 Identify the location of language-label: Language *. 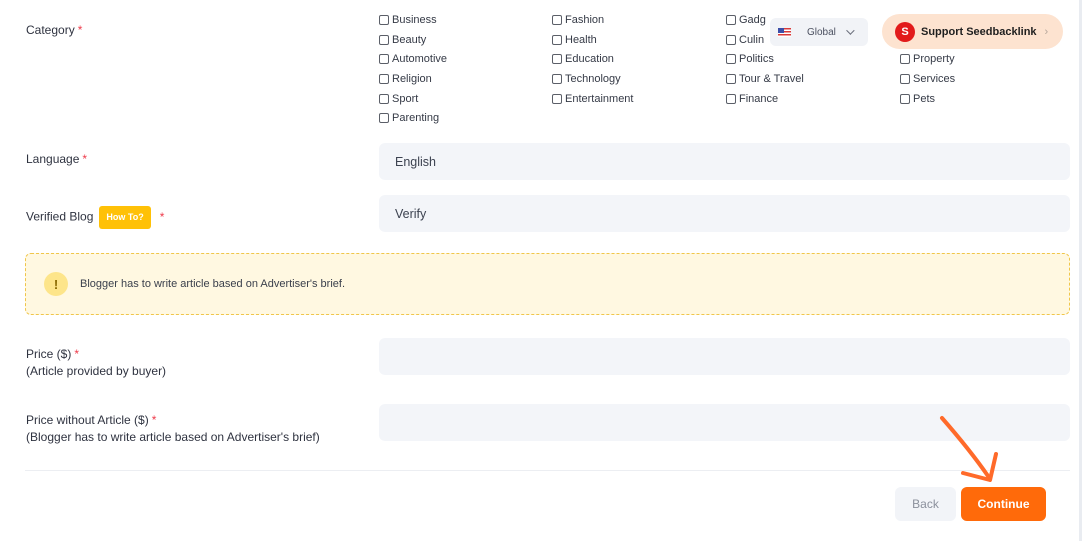
(57, 159).